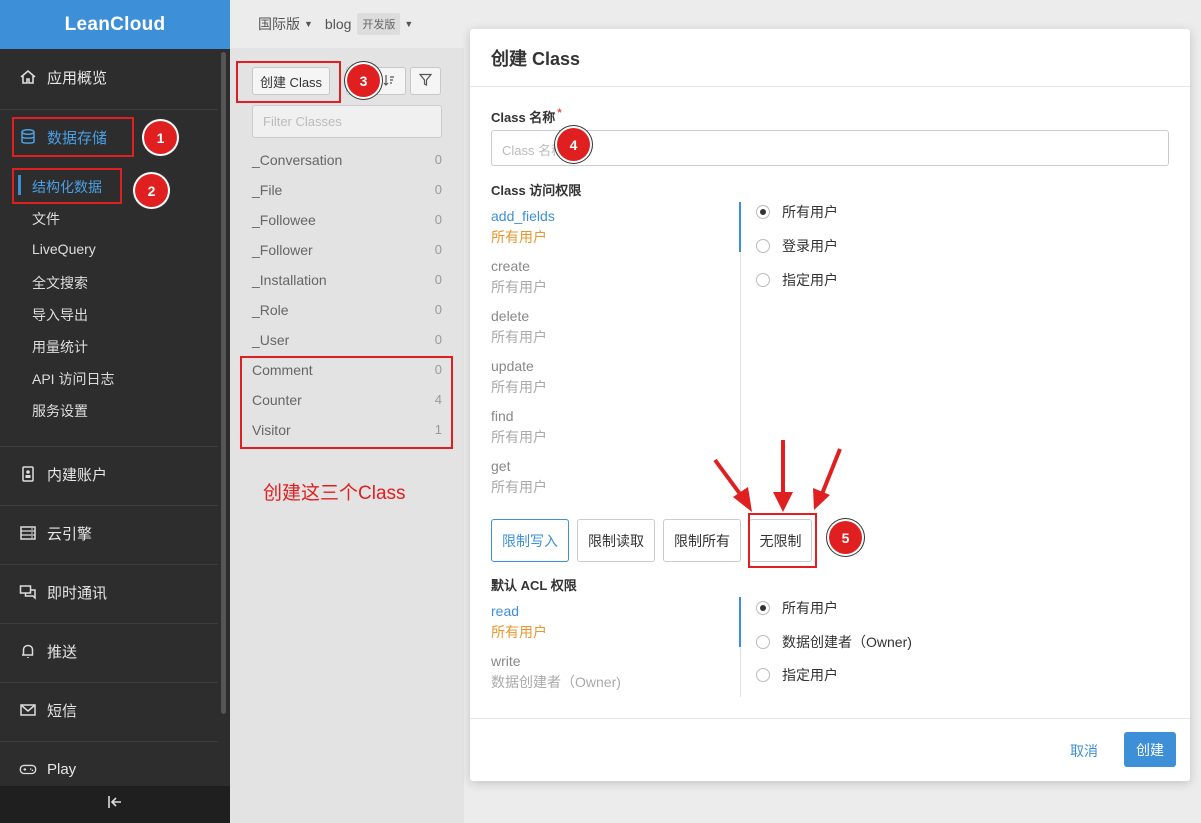 Image resolution: width=1201 pixels, height=823 pixels. What do you see at coordinates (1150, 749) in the screenshot?
I see `create-button: 创建` at bounding box center [1150, 749].